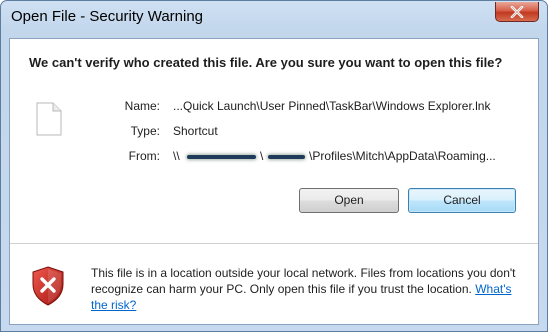 This screenshot has height=332, width=548. Describe the element at coordinates (145, 131) in the screenshot. I see `type-label: Type:` at that location.